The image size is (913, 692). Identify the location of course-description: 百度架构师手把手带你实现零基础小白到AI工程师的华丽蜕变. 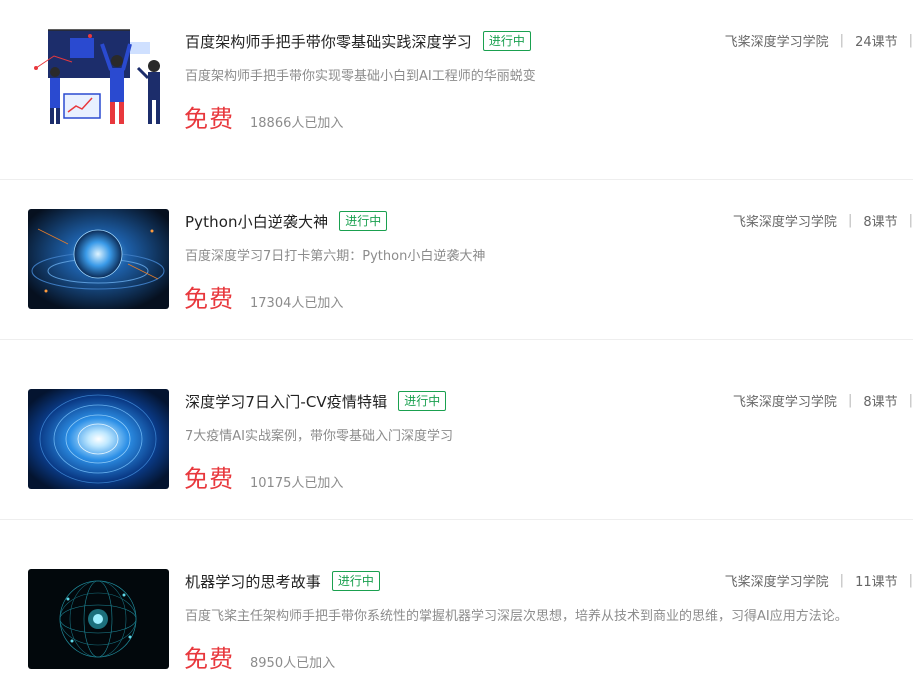
(360, 76).